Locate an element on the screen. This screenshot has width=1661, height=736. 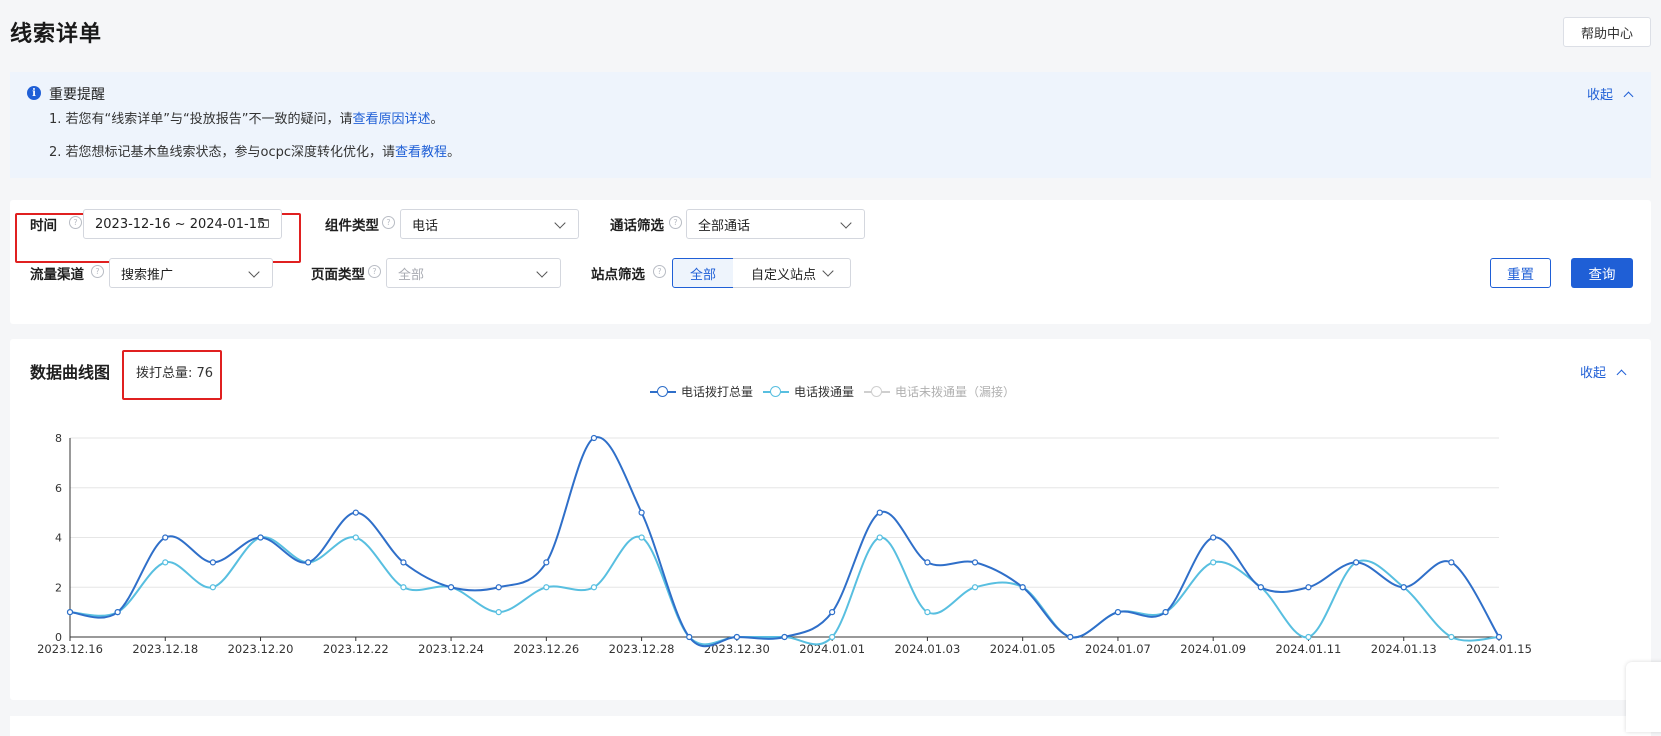
site-custom-option: 自定义站点 is located at coordinates (792, 273).